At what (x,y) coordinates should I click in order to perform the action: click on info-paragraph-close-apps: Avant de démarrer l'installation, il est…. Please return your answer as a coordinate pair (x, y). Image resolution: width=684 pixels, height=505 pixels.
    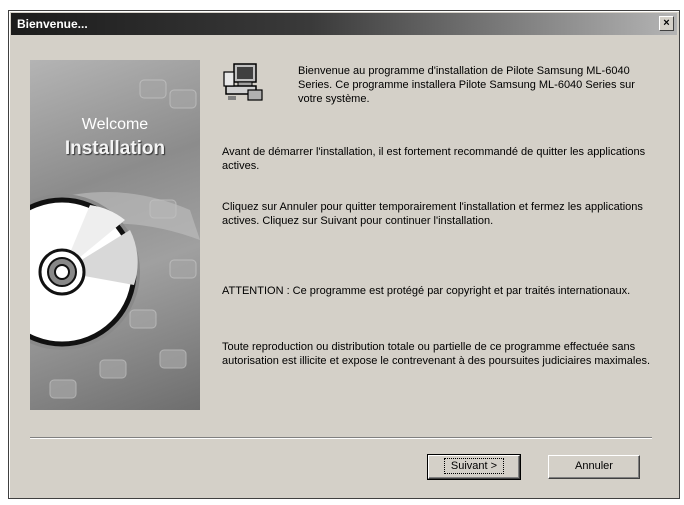
    Looking at the image, I should click on (434, 159).